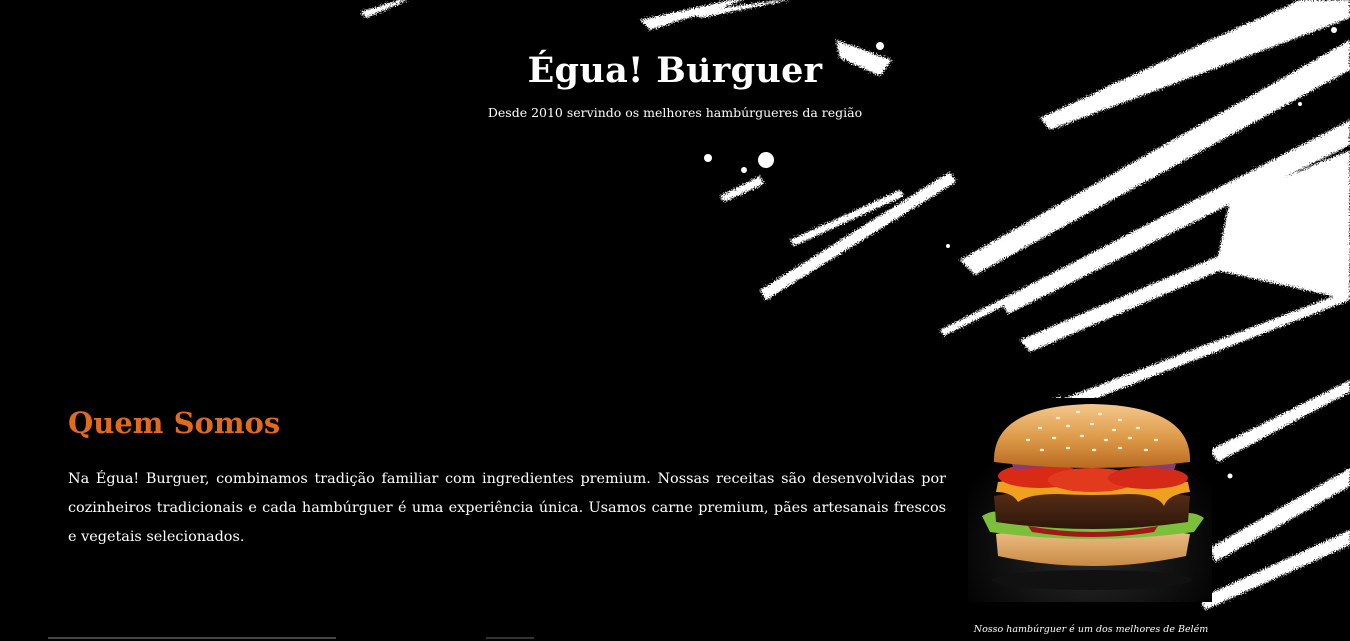 This screenshot has height=641, width=1350. Describe the element at coordinates (174, 423) in the screenshot. I see `about-heading: Quem Somos` at that location.